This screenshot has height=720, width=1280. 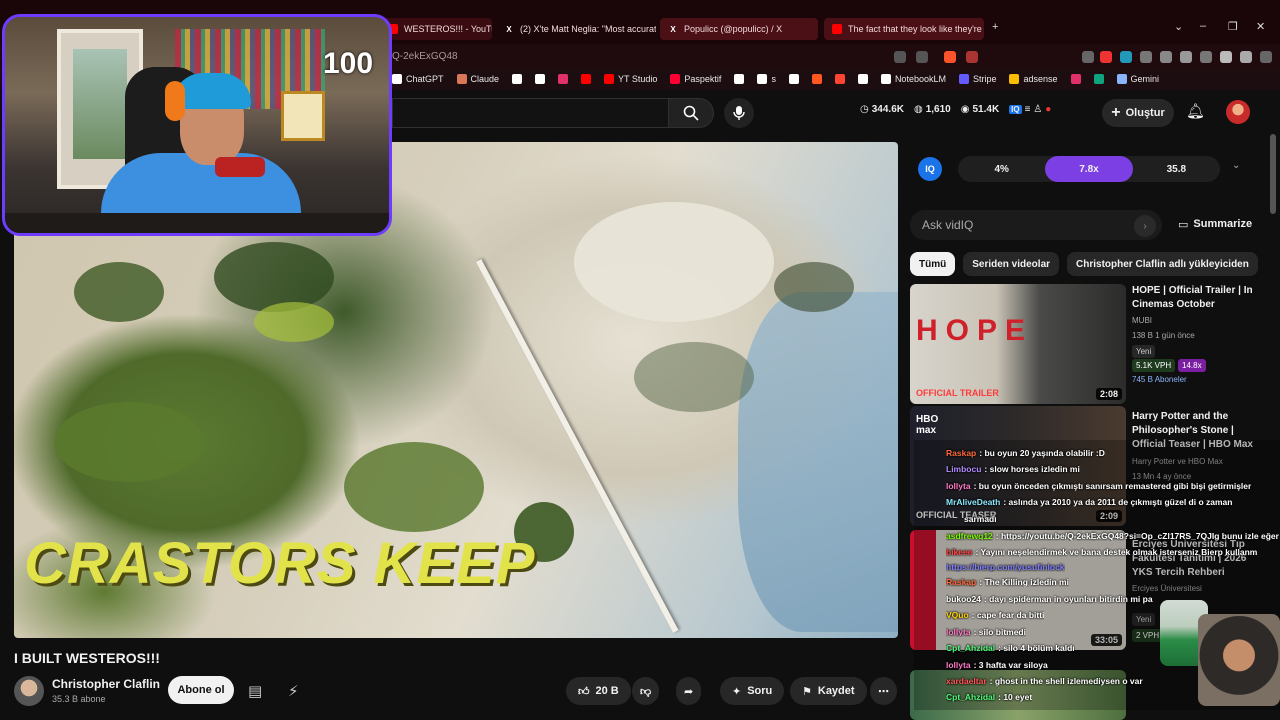 I want to click on channel-name: Christopher Claflin, so click(x=106, y=684).